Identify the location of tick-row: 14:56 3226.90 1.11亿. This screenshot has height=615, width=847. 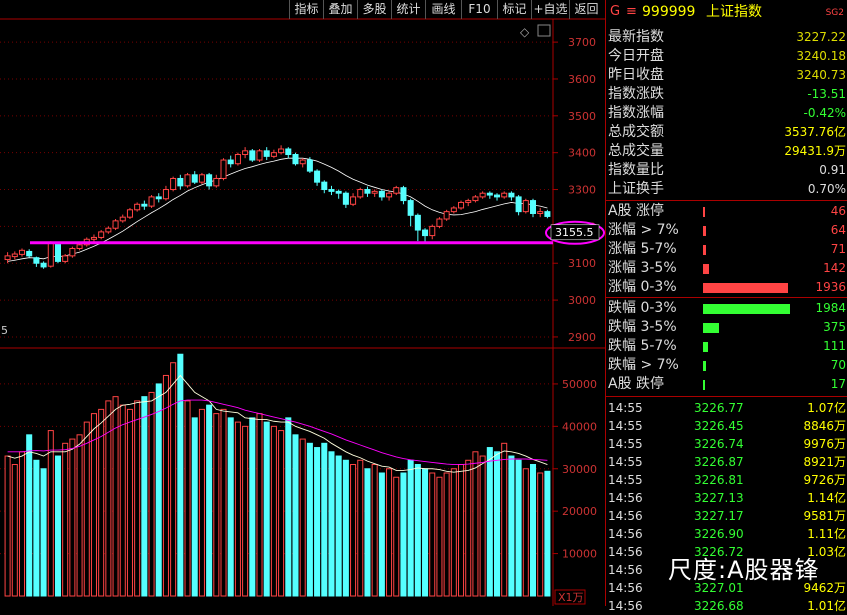
(727, 534).